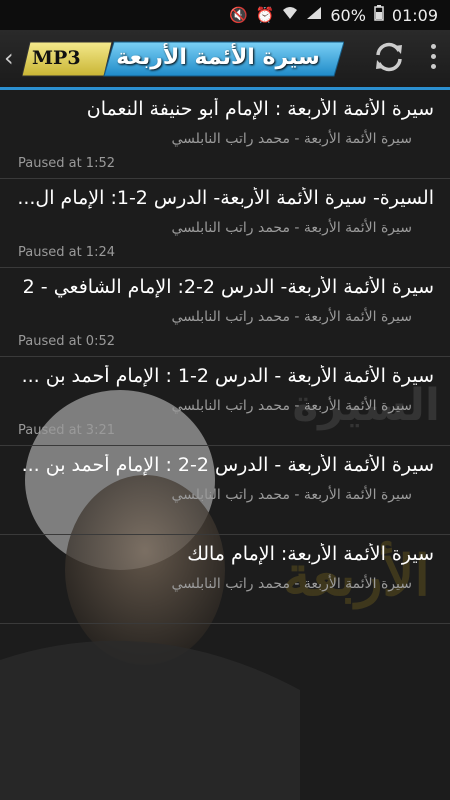 This screenshot has height=800, width=450. What do you see at coordinates (238, 15) in the screenshot?
I see `mute-icon: 🔇` at bounding box center [238, 15].